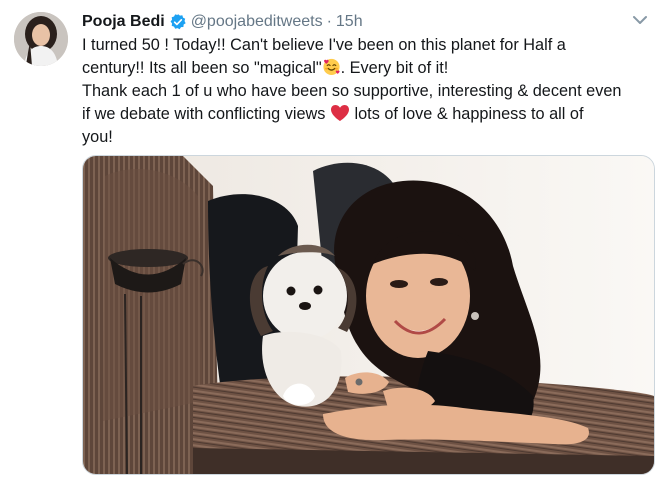  I want to click on tweet-header: Pooja Bedi @poojabeditweets · 15h, so click(222, 22).